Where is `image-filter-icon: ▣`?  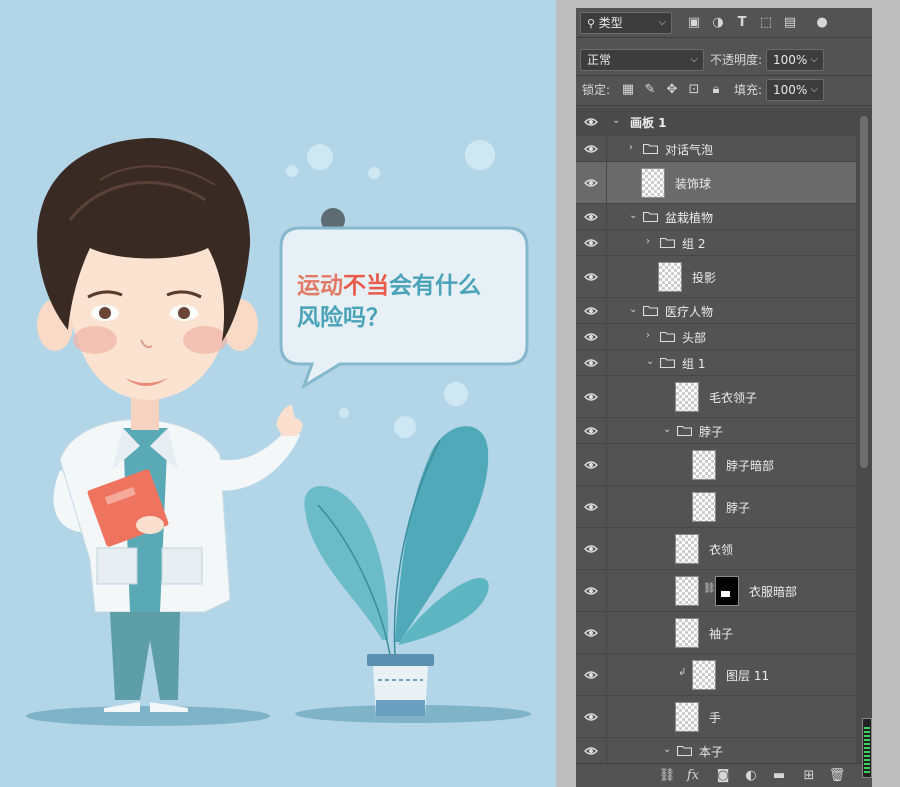
image-filter-icon: ▣ is located at coordinates (694, 23).